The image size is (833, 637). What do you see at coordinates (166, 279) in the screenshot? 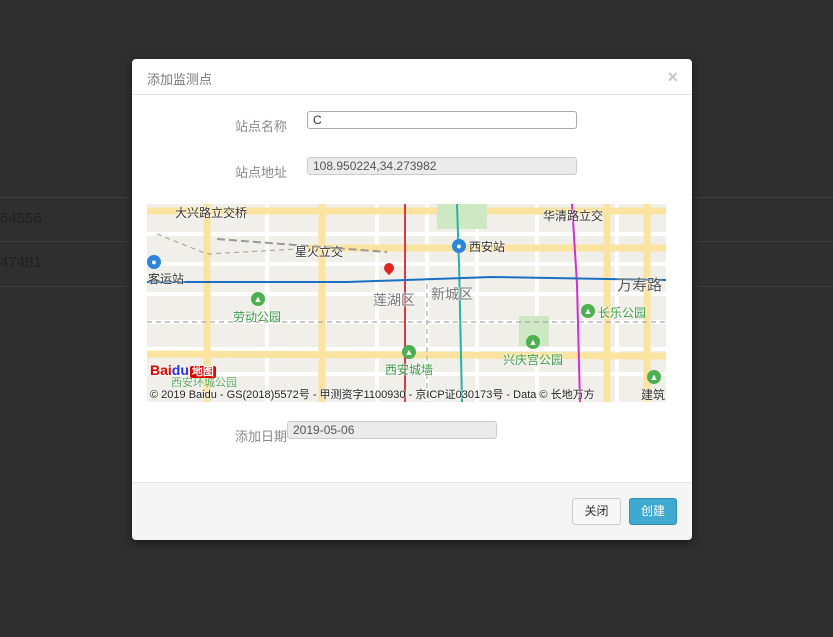
I see `map-label-keyunzhan: 客运站` at bounding box center [166, 279].